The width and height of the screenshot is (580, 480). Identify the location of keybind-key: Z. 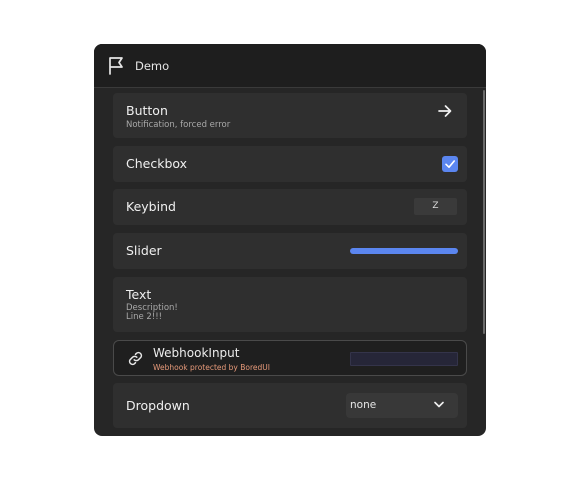
(435, 206).